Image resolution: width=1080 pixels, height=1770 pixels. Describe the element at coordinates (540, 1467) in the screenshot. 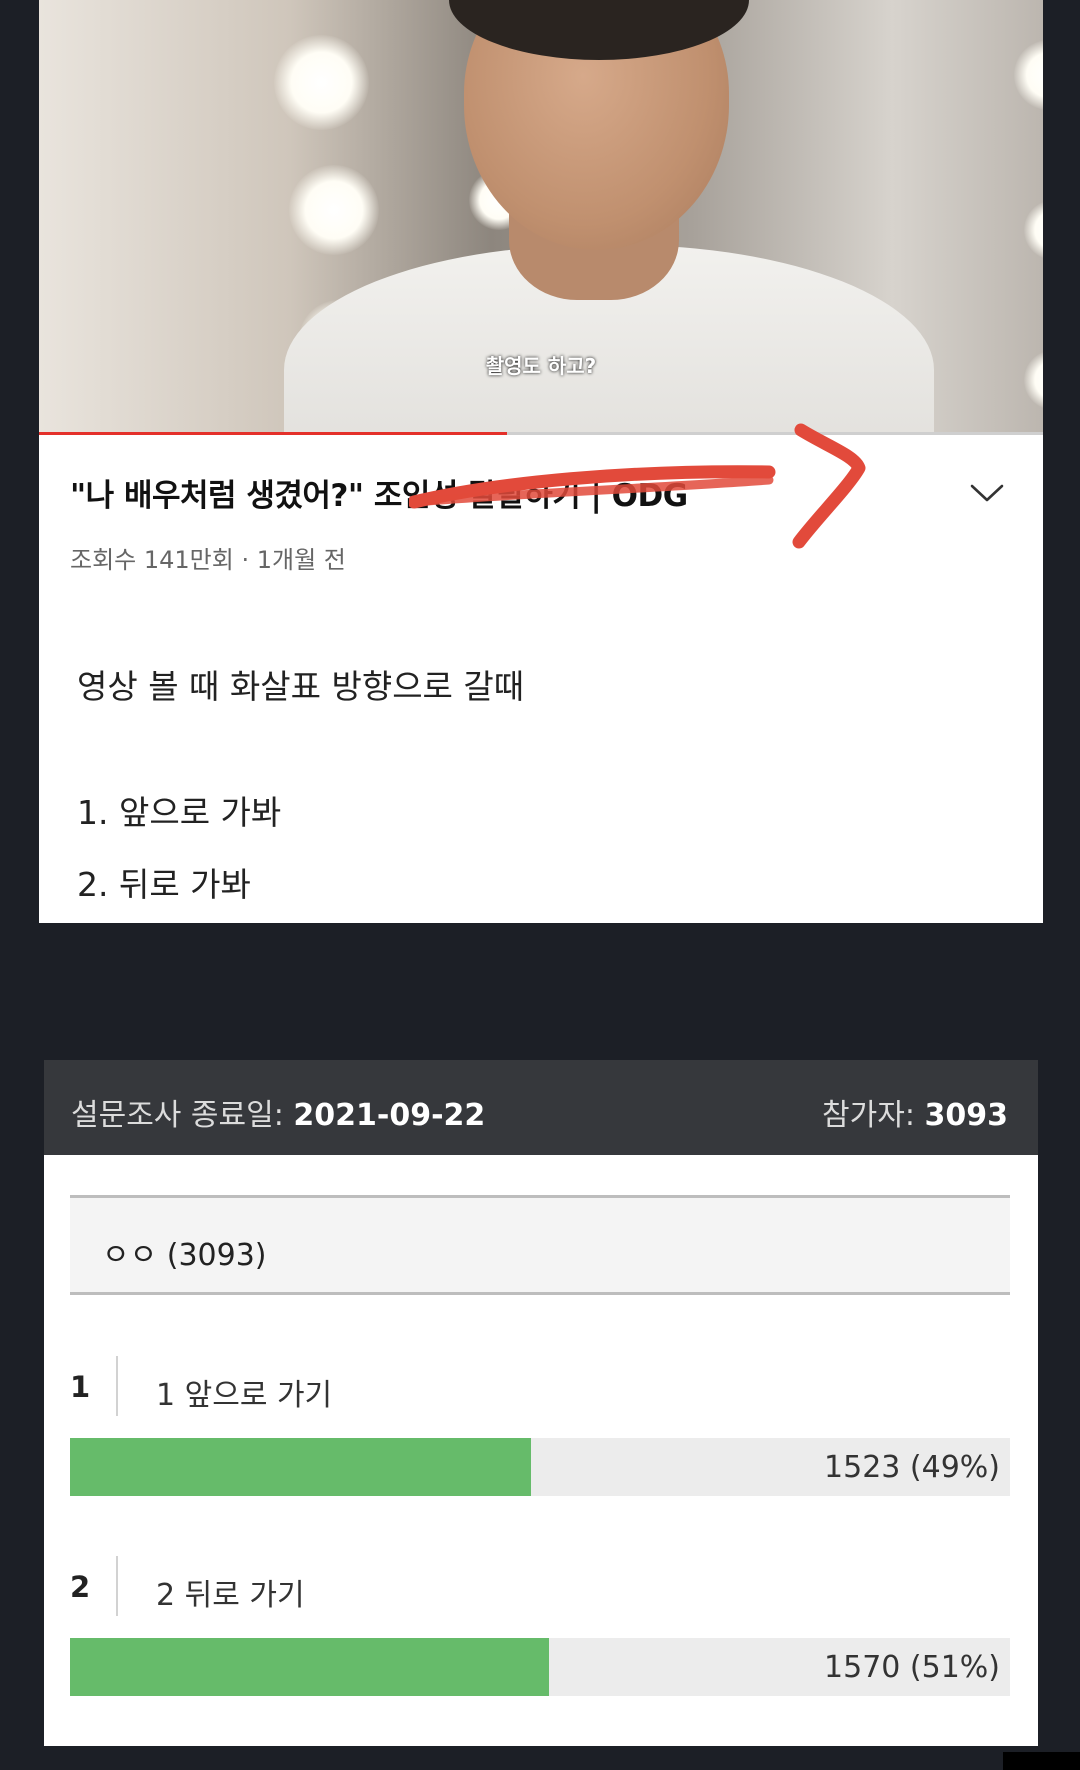

I see `choice-result-bar: 1523 (49%)` at that location.